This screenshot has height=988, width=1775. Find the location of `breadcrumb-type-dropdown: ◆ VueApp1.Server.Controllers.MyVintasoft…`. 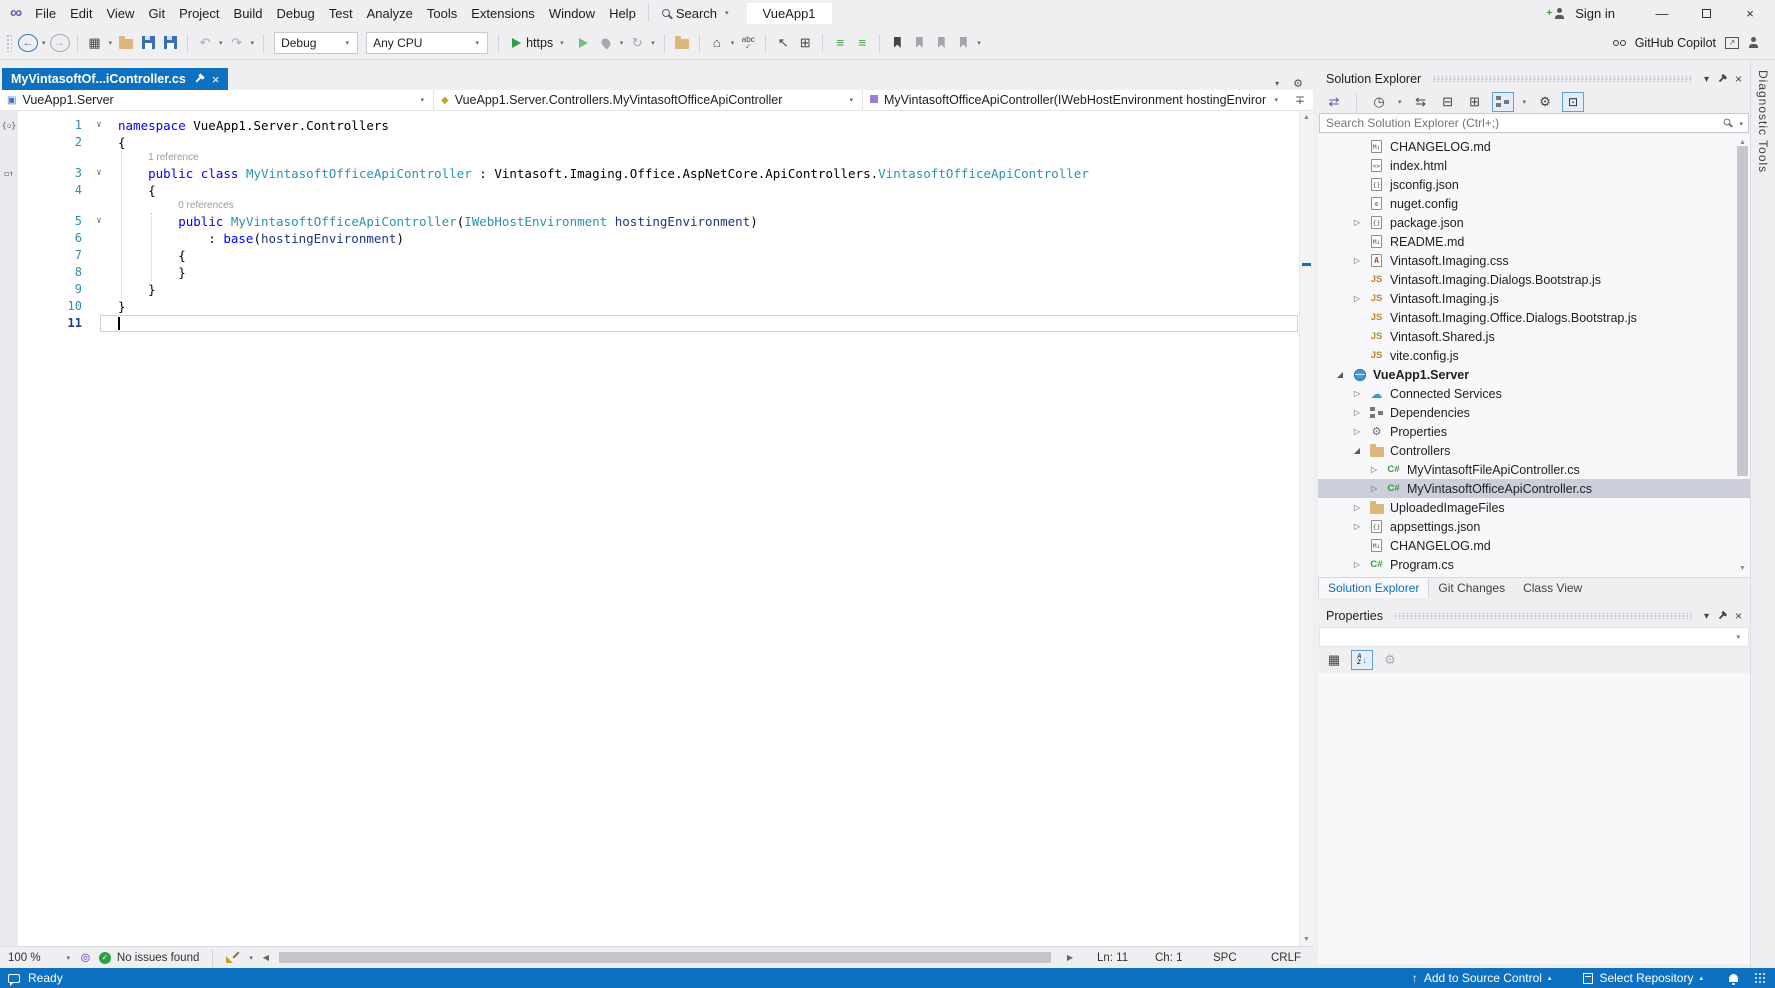

breadcrumb-type-dropdown: ◆ VueApp1.Server.Controllers.MyVintasoft… is located at coordinates (648, 100).